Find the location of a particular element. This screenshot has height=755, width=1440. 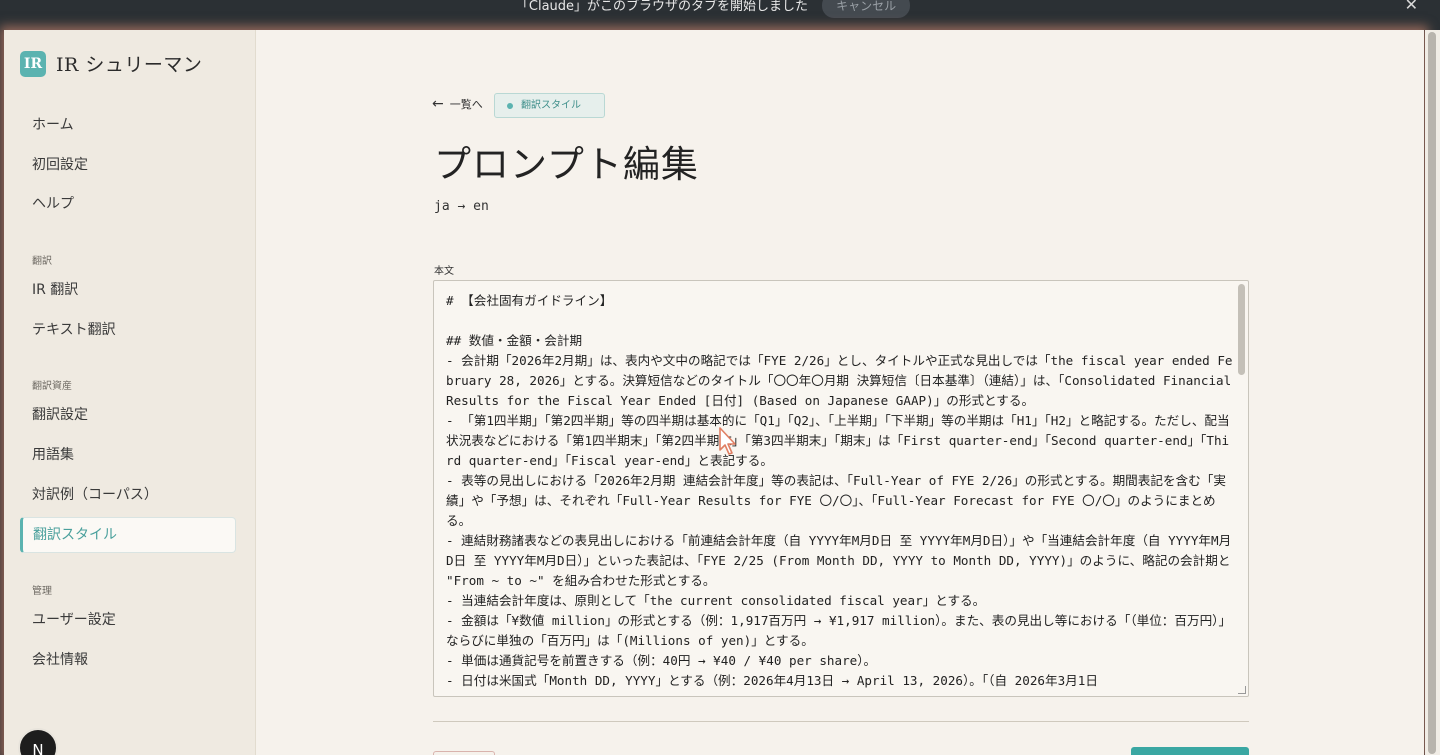

sidebar-item-text-translation: テキスト翻訳 is located at coordinates (128, 330).